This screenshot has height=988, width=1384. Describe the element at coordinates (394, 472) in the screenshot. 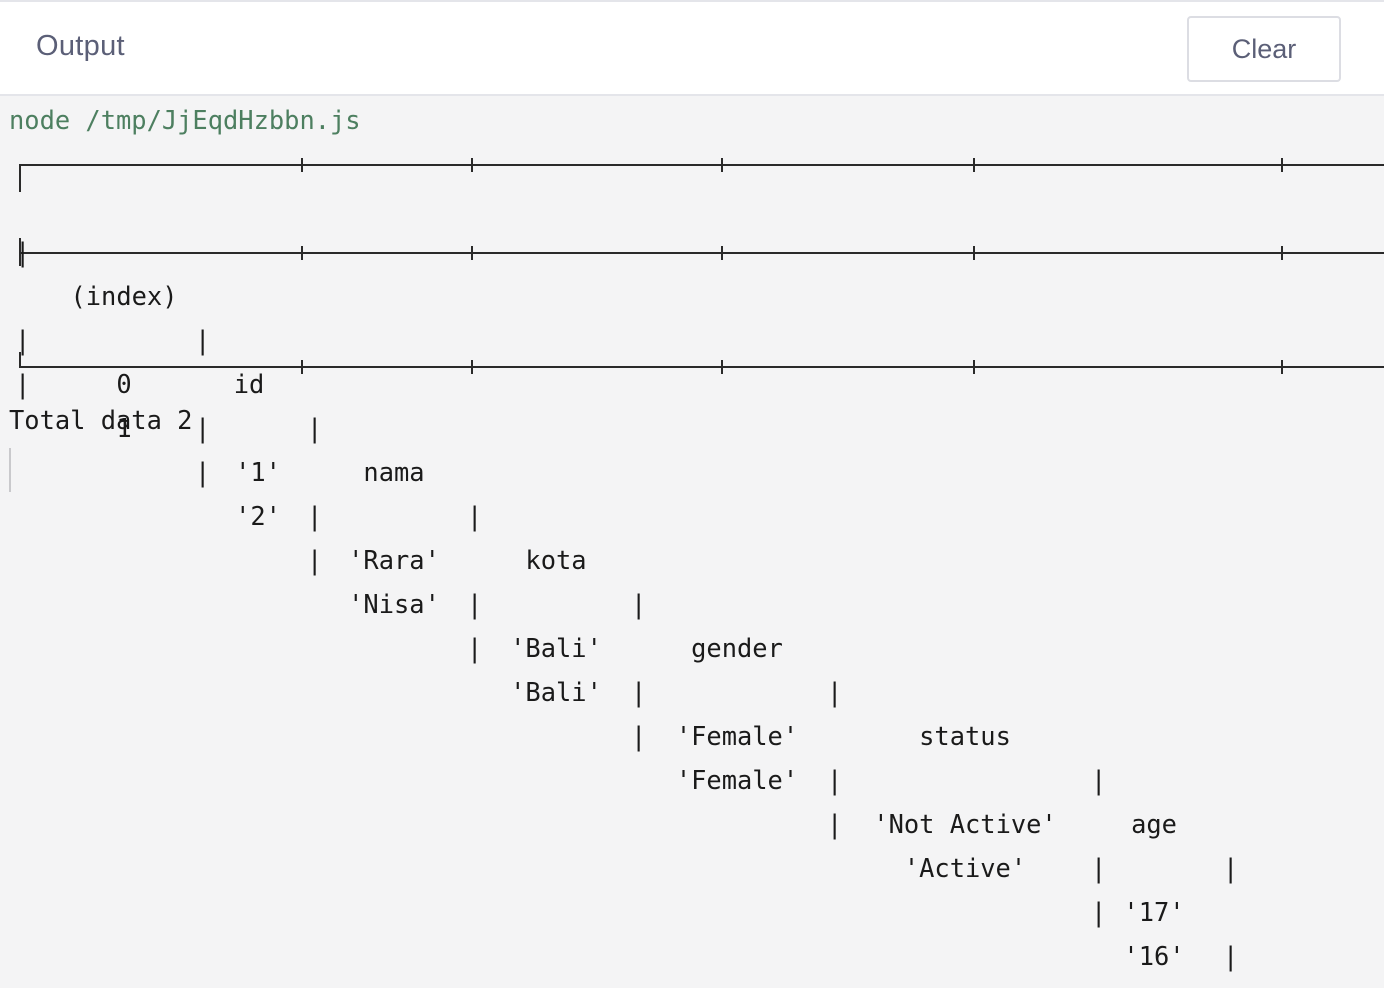

I see `header-cell-nama: nama` at that location.